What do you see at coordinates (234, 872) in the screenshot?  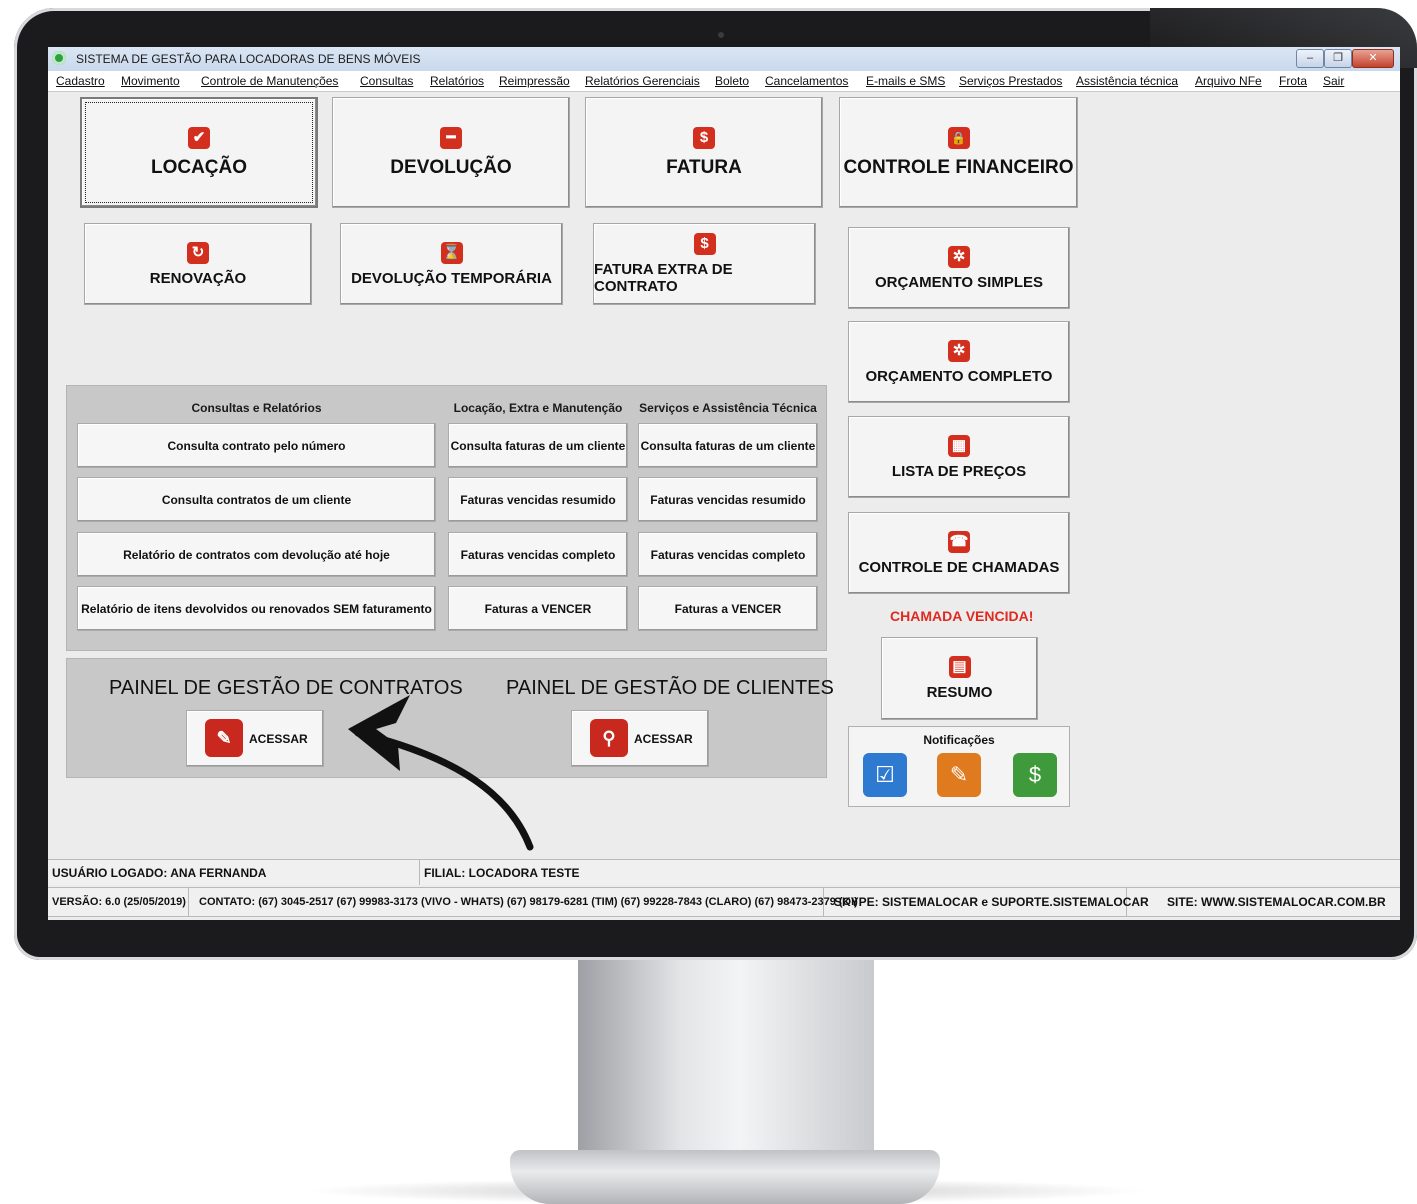 I see `usuario-logado: USUÁRIO LOGADO: ANA FERNANDA` at bounding box center [234, 872].